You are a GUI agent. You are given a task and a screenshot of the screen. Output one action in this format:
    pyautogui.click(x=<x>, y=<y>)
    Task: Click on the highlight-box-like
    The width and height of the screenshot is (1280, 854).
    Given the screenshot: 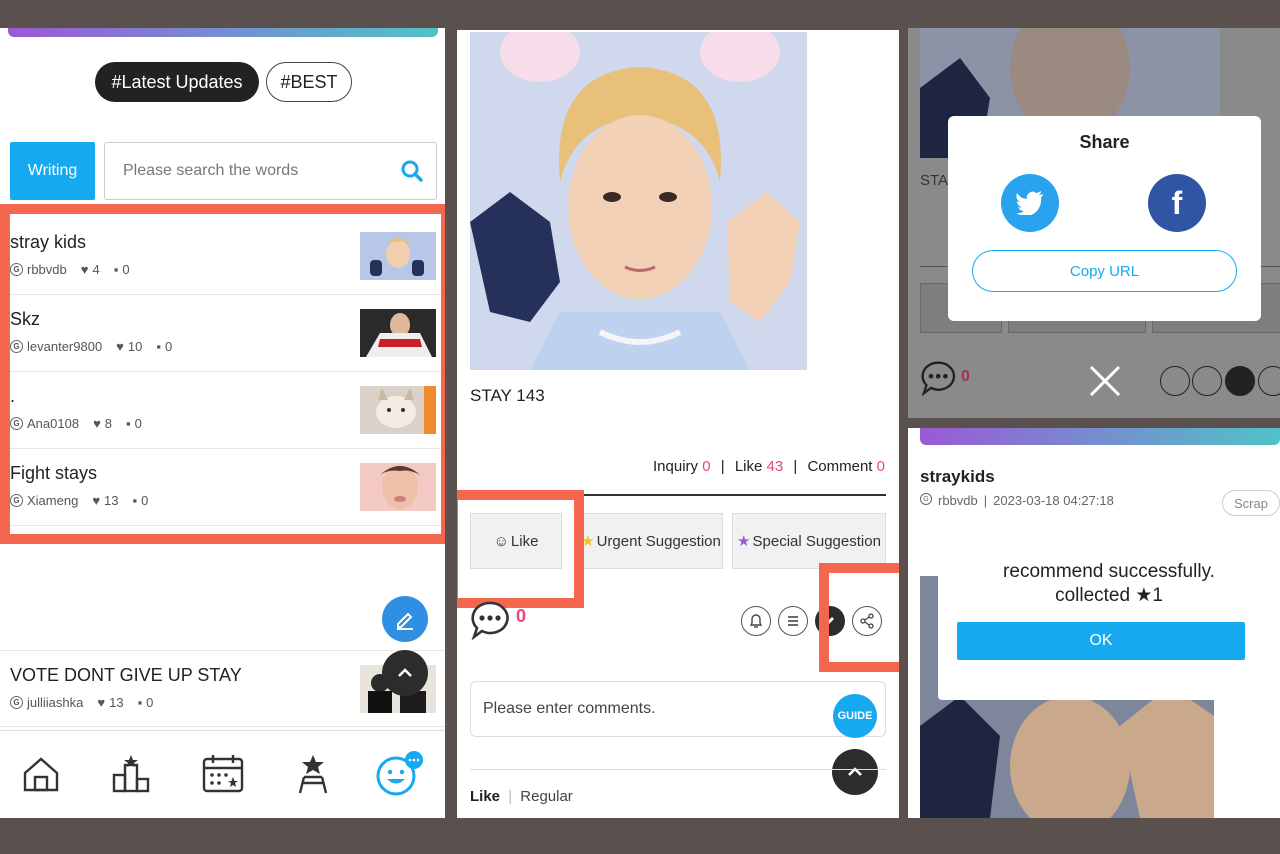 What is the action you would take?
    pyautogui.click(x=520, y=549)
    